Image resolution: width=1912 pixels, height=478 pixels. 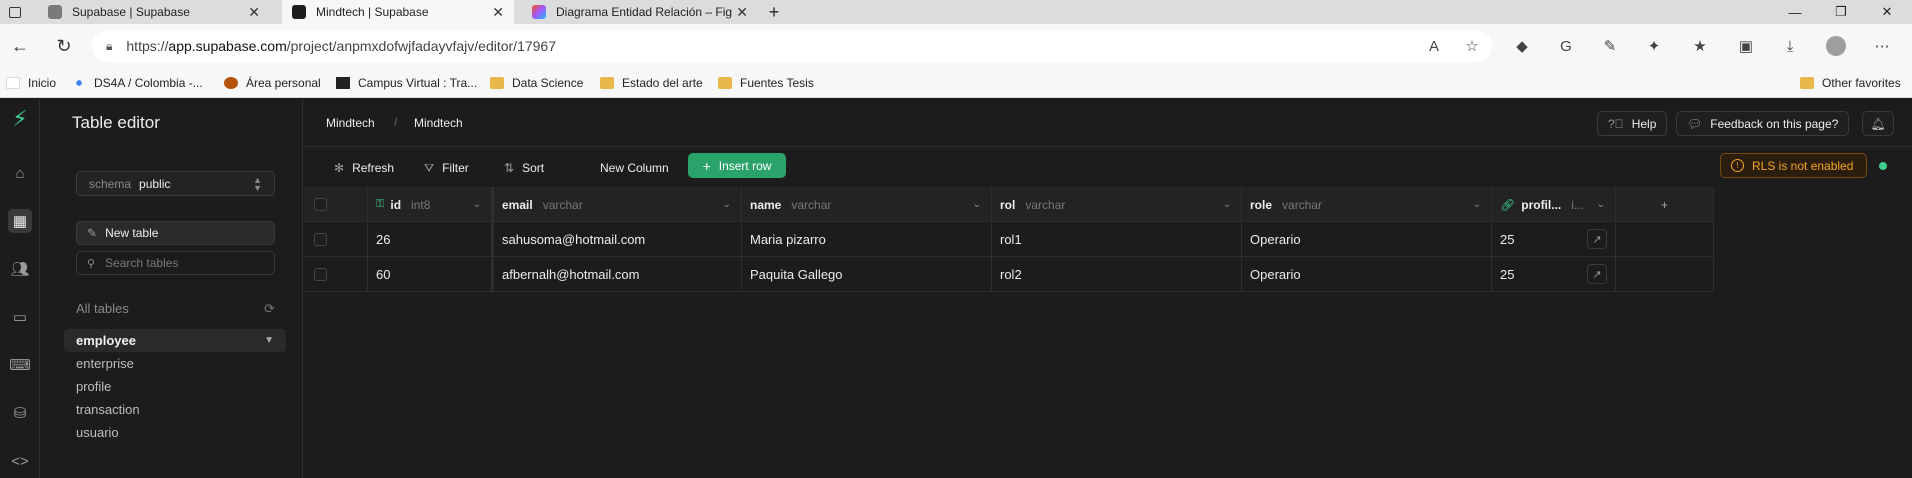 I want to click on read-aloud-icon: A, so click(x=1434, y=46).